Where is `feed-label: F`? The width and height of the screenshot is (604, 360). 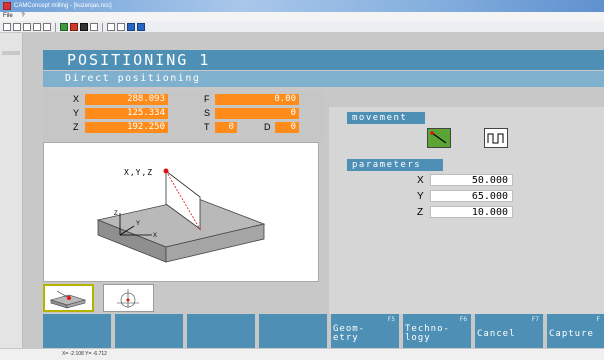 feed-label: F is located at coordinates (207, 99).